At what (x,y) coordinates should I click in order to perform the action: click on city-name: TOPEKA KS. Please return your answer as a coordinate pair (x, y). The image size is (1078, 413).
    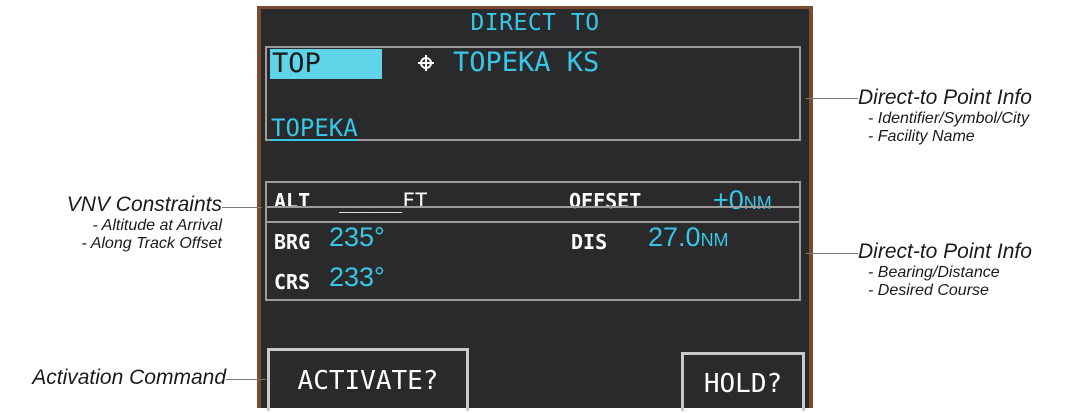
    Looking at the image, I should click on (526, 62).